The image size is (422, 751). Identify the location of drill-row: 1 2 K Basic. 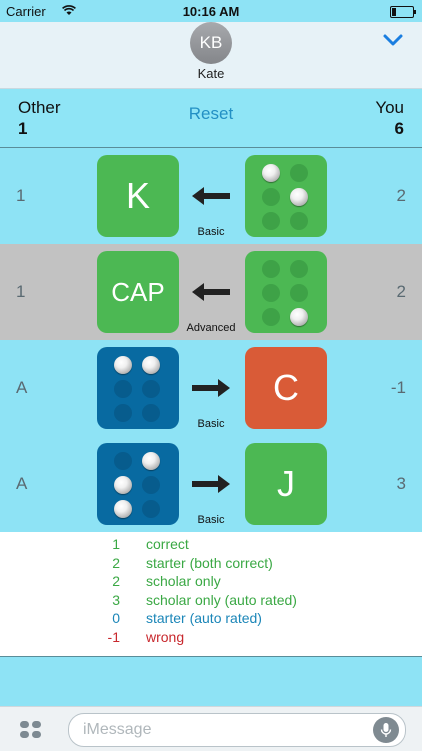
(211, 196).